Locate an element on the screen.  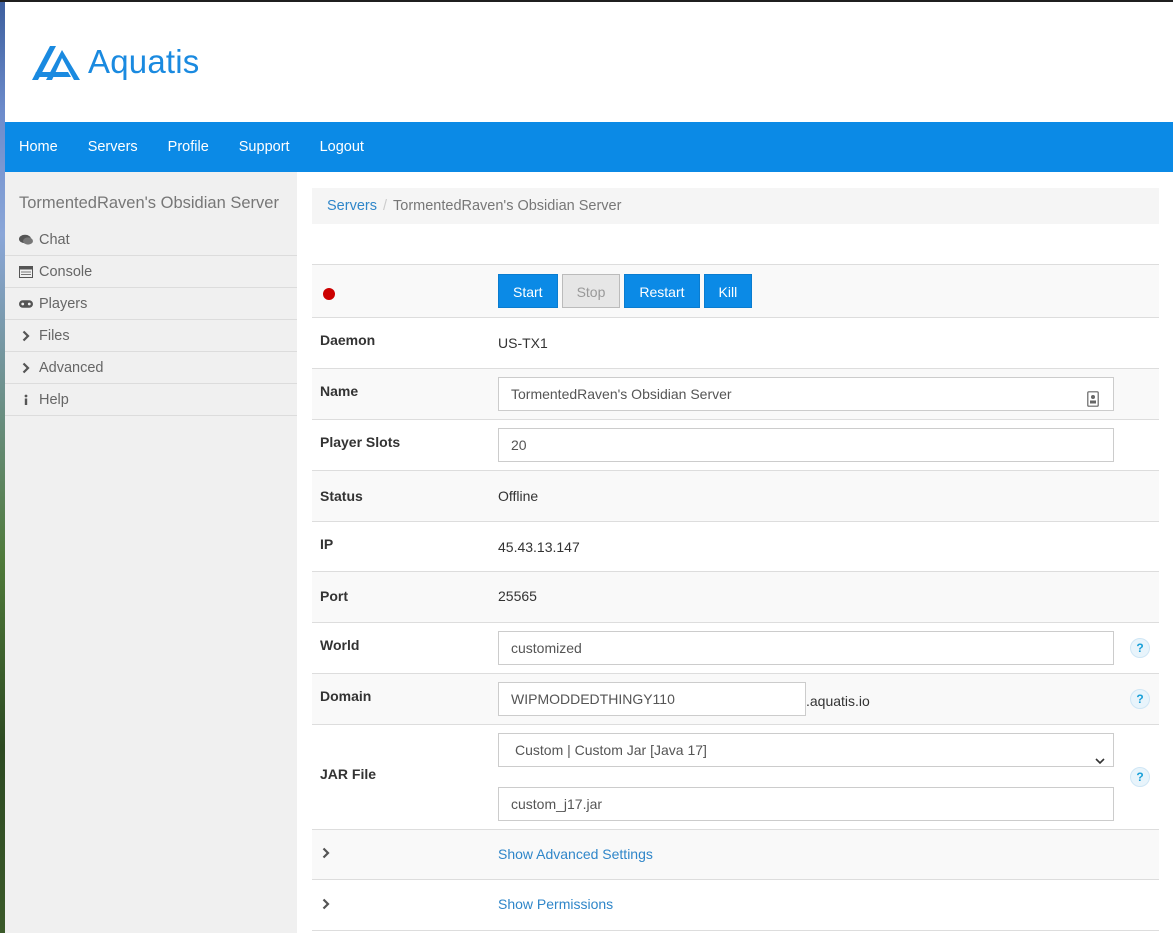
sidebar-item-players: Players is located at coordinates (151, 304).